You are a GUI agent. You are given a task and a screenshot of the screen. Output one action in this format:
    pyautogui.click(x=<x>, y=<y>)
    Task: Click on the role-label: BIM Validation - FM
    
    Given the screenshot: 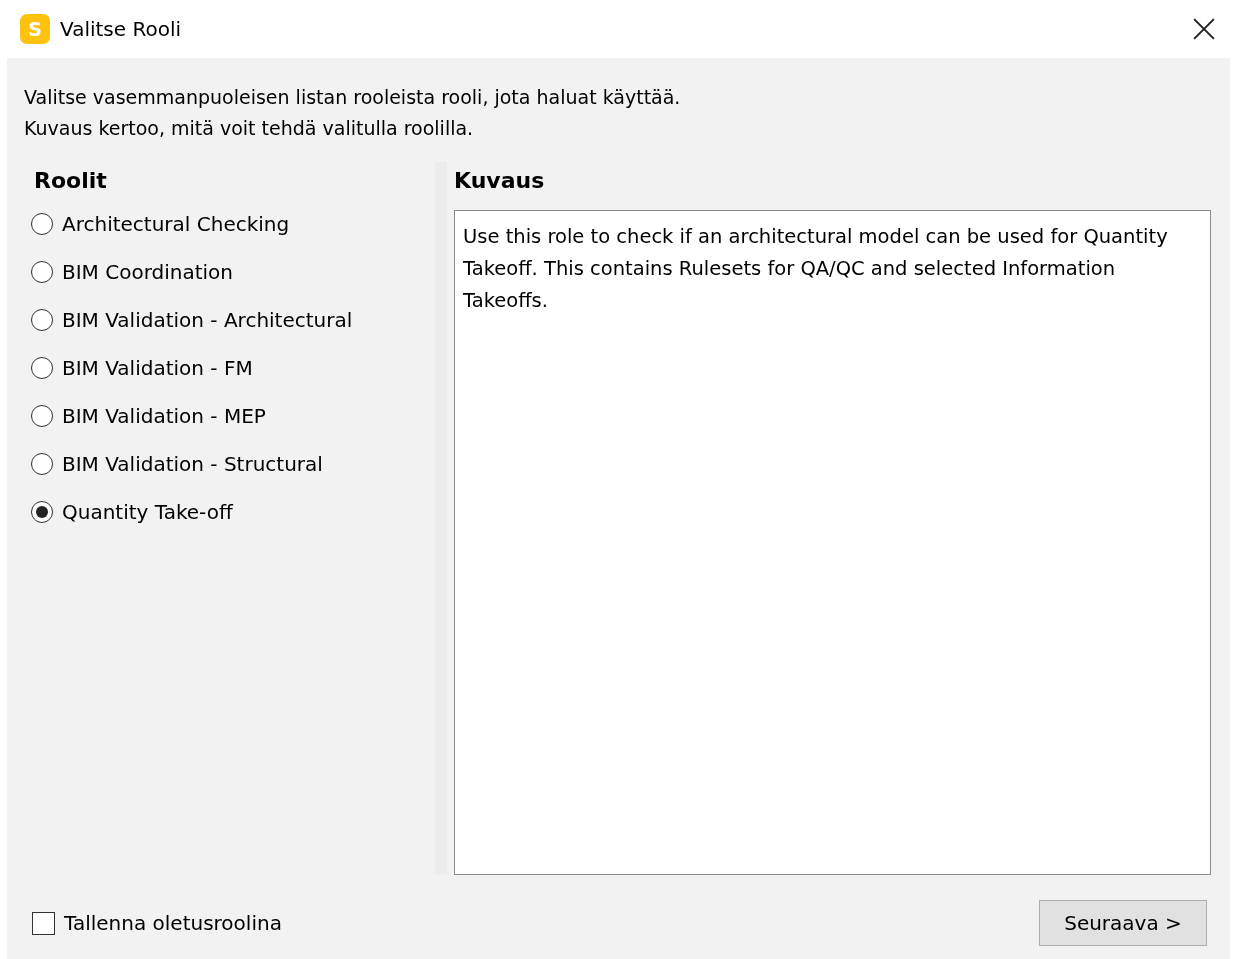 What is the action you would take?
    pyautogui.click(x=157, y=368)
    